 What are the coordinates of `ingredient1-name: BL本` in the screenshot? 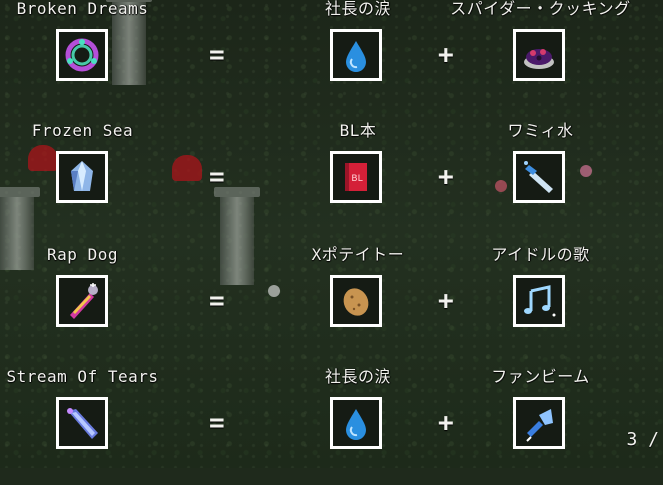 It's located at (358, 130).